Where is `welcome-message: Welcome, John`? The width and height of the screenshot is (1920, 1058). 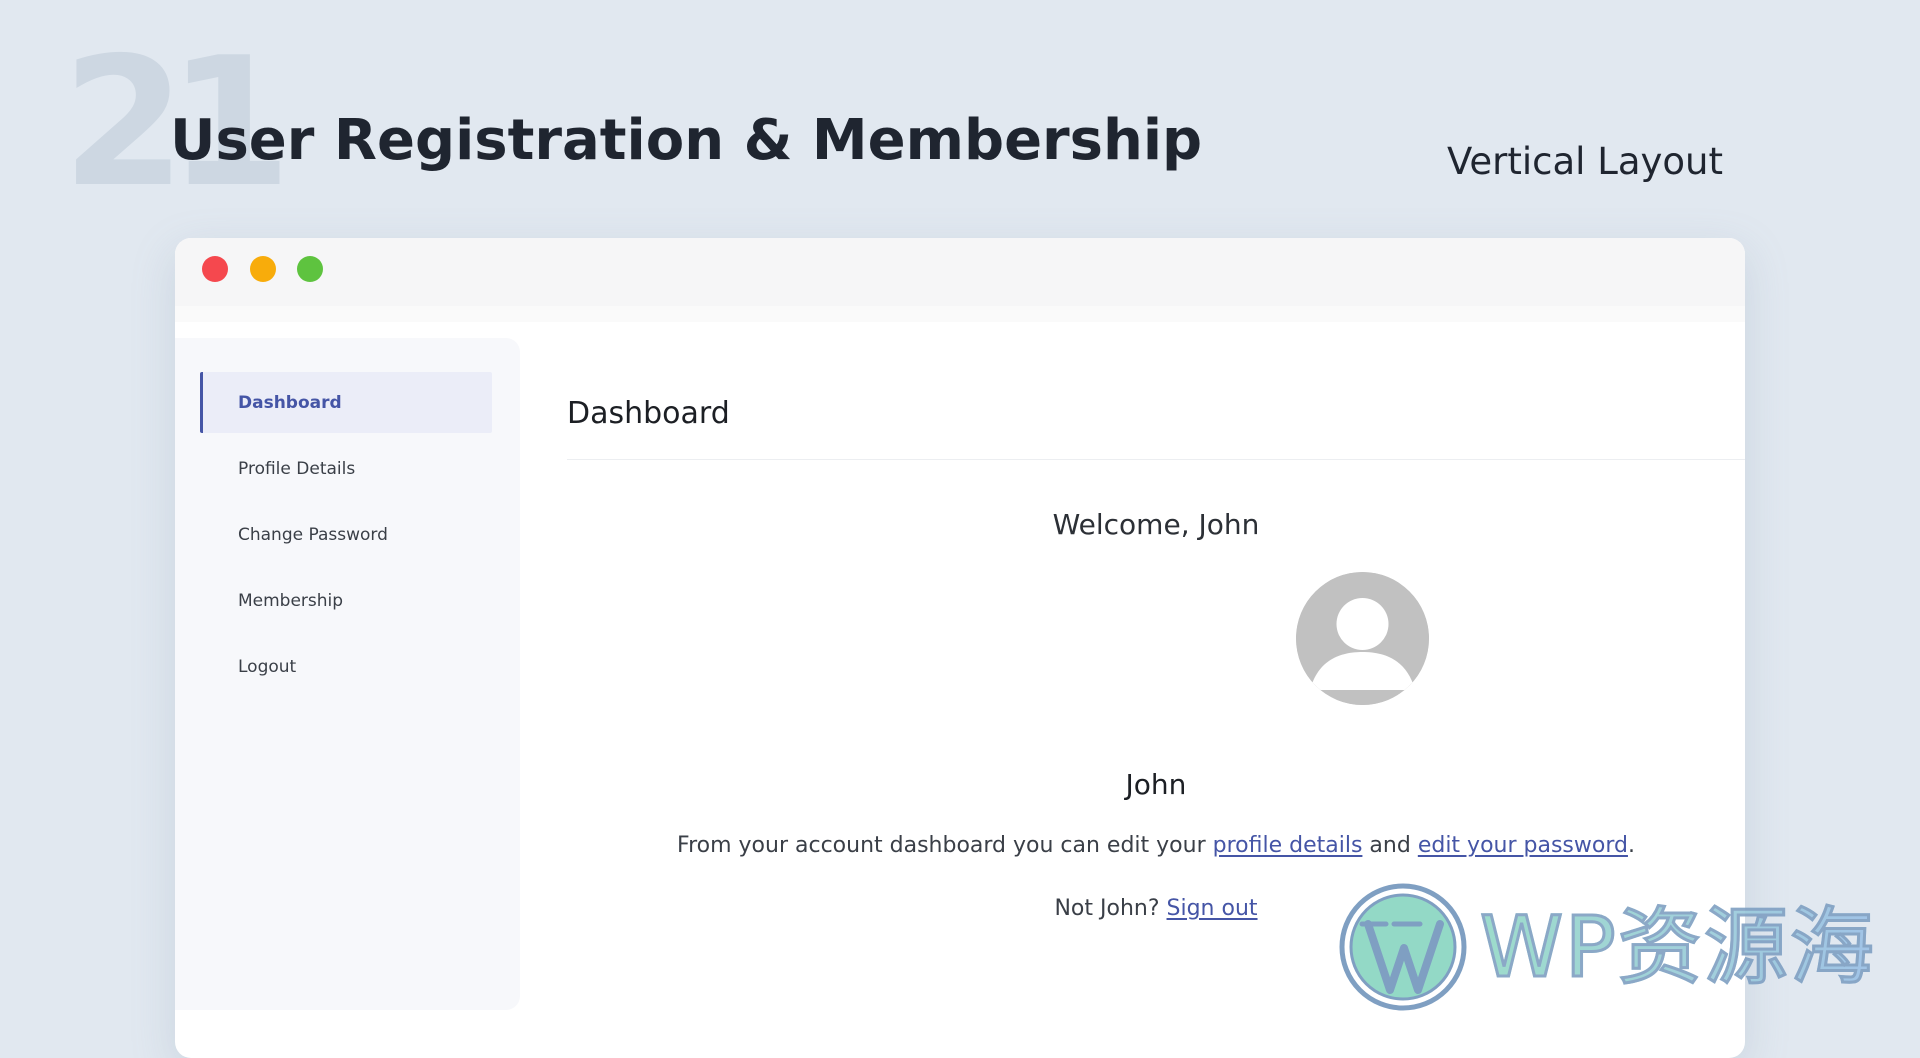 welcome-message: Welcome, John is located at coordinates (1156, 524).